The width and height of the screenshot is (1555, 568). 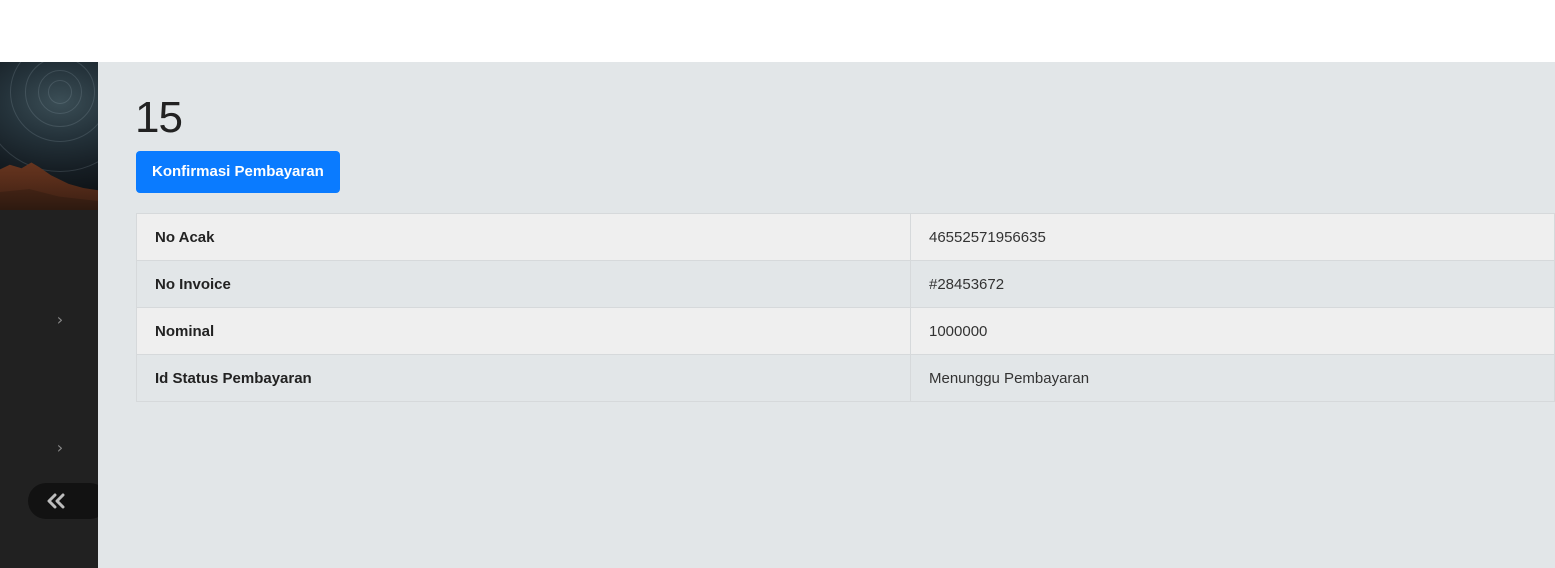 What do you see at coordinates (523, 237) in the screenshot?
I see `row-label: No Acak` at bounding box center [523, 237].